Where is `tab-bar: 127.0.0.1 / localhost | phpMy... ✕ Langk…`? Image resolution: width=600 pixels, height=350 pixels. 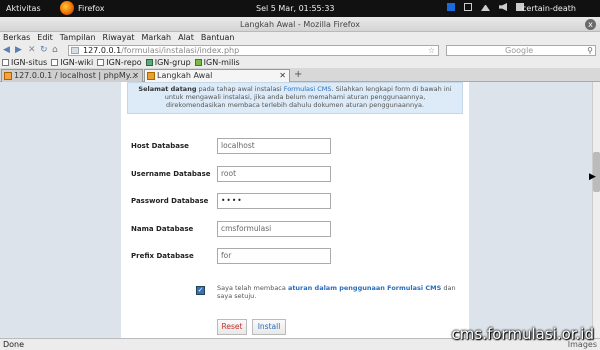 tab-bar: 127.0.0.1 / localhost | phpMy... ✕ Langk… is located at coordinates (300, 75).